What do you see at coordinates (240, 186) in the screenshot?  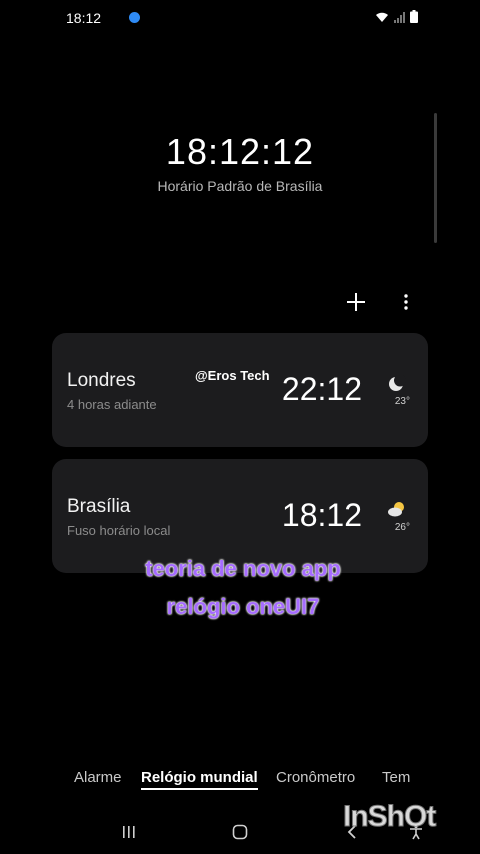 I see `timezone-label: Horário Padrão de Brasília` at bounding box center [240, 186].